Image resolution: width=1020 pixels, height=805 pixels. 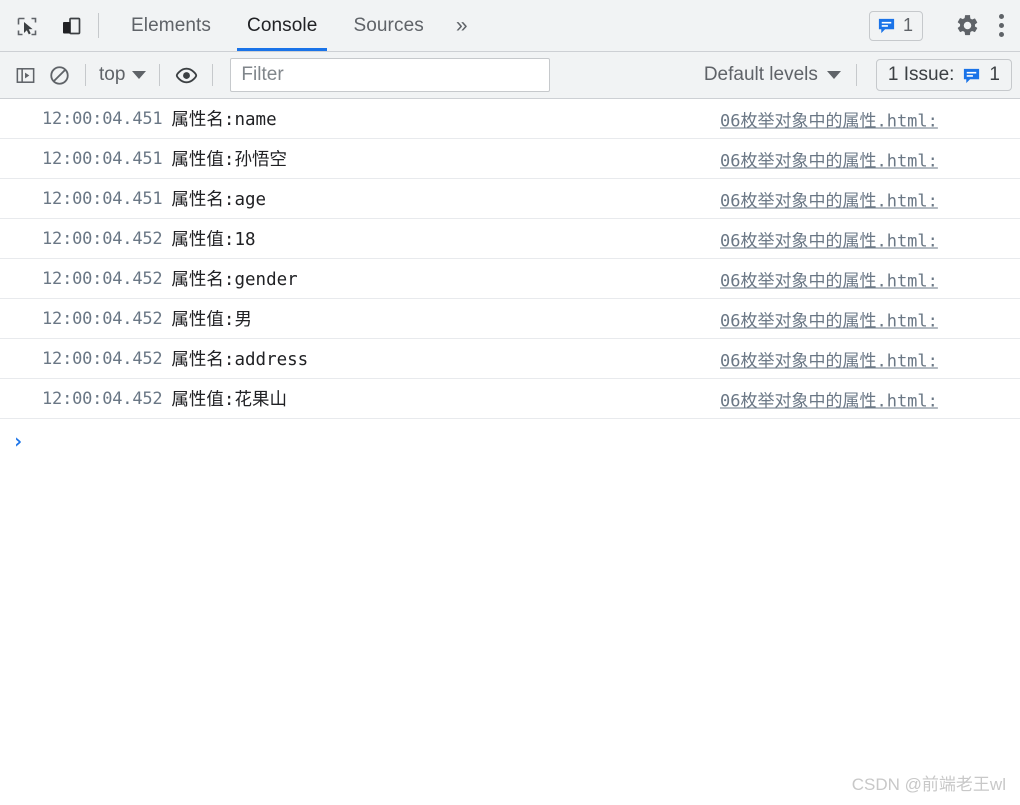 What do you see at coordinates (907, 25) in the screenshot?
I see `issues-count-label: 1` at bounding box center [907, 25].